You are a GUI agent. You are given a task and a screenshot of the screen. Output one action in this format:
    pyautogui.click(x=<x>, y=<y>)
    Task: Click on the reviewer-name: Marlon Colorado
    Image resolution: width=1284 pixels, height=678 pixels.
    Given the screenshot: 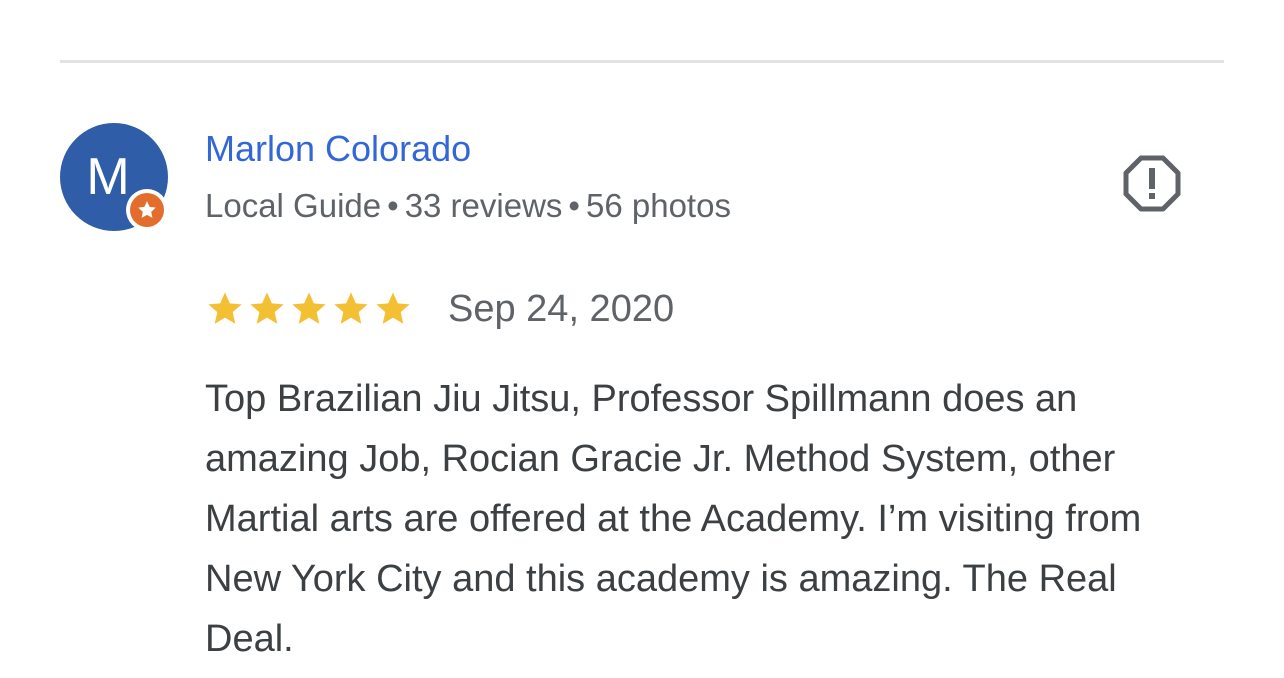 What is the action you would take?
    pyautogui.click(x=338, y=149)
    